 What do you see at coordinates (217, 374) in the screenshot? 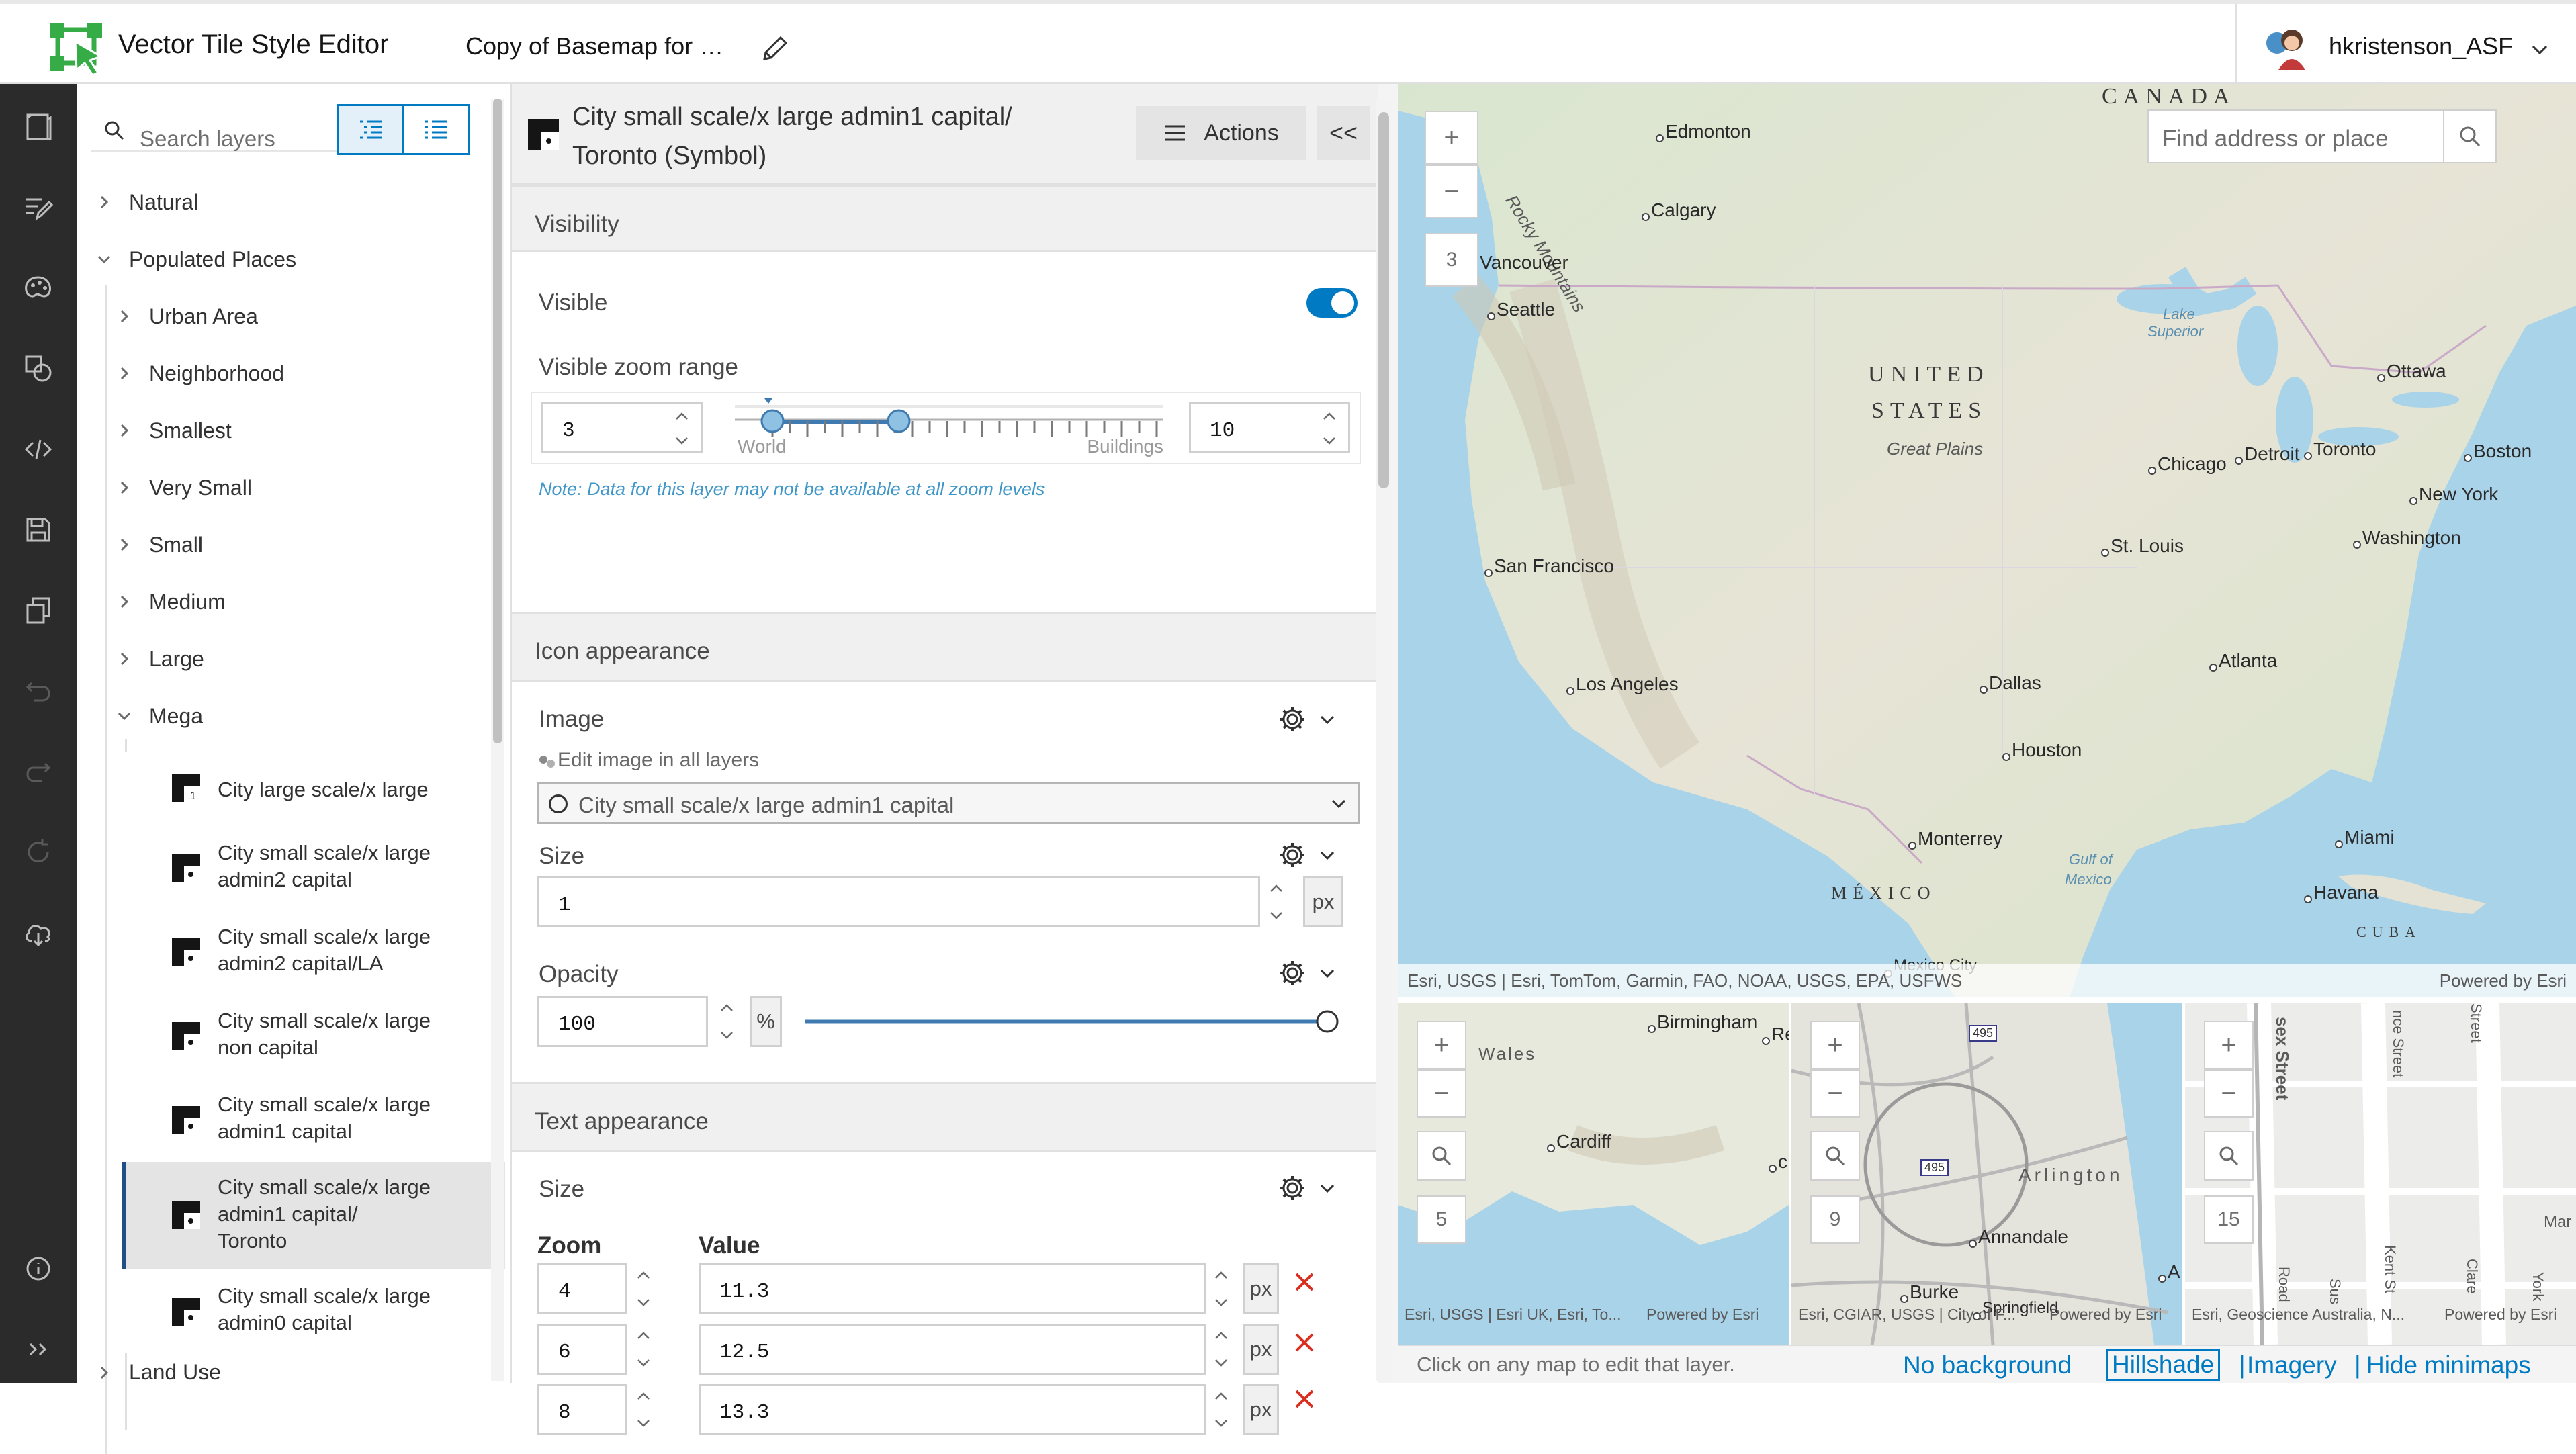
I see `tree-item-neighborhood: Neighborhood` at bounding box center [217, 374].